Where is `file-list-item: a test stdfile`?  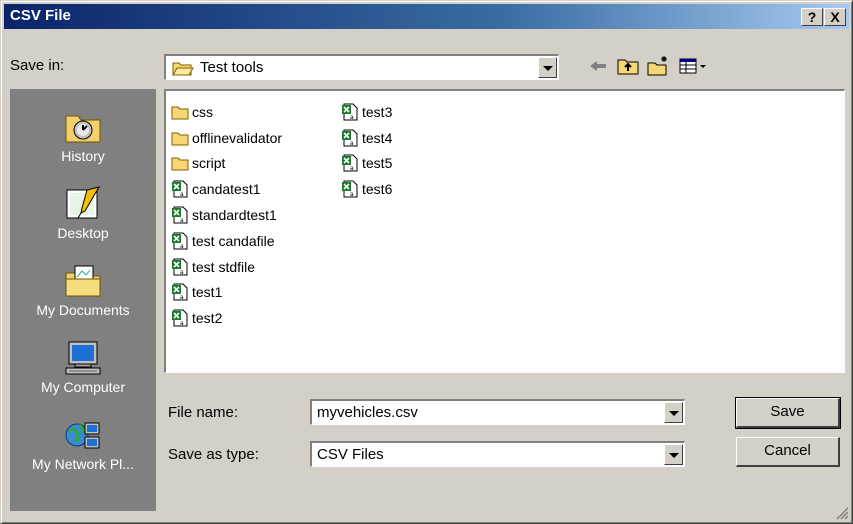 file-list-item: a test stdfile is located at coordinates (226, 267).